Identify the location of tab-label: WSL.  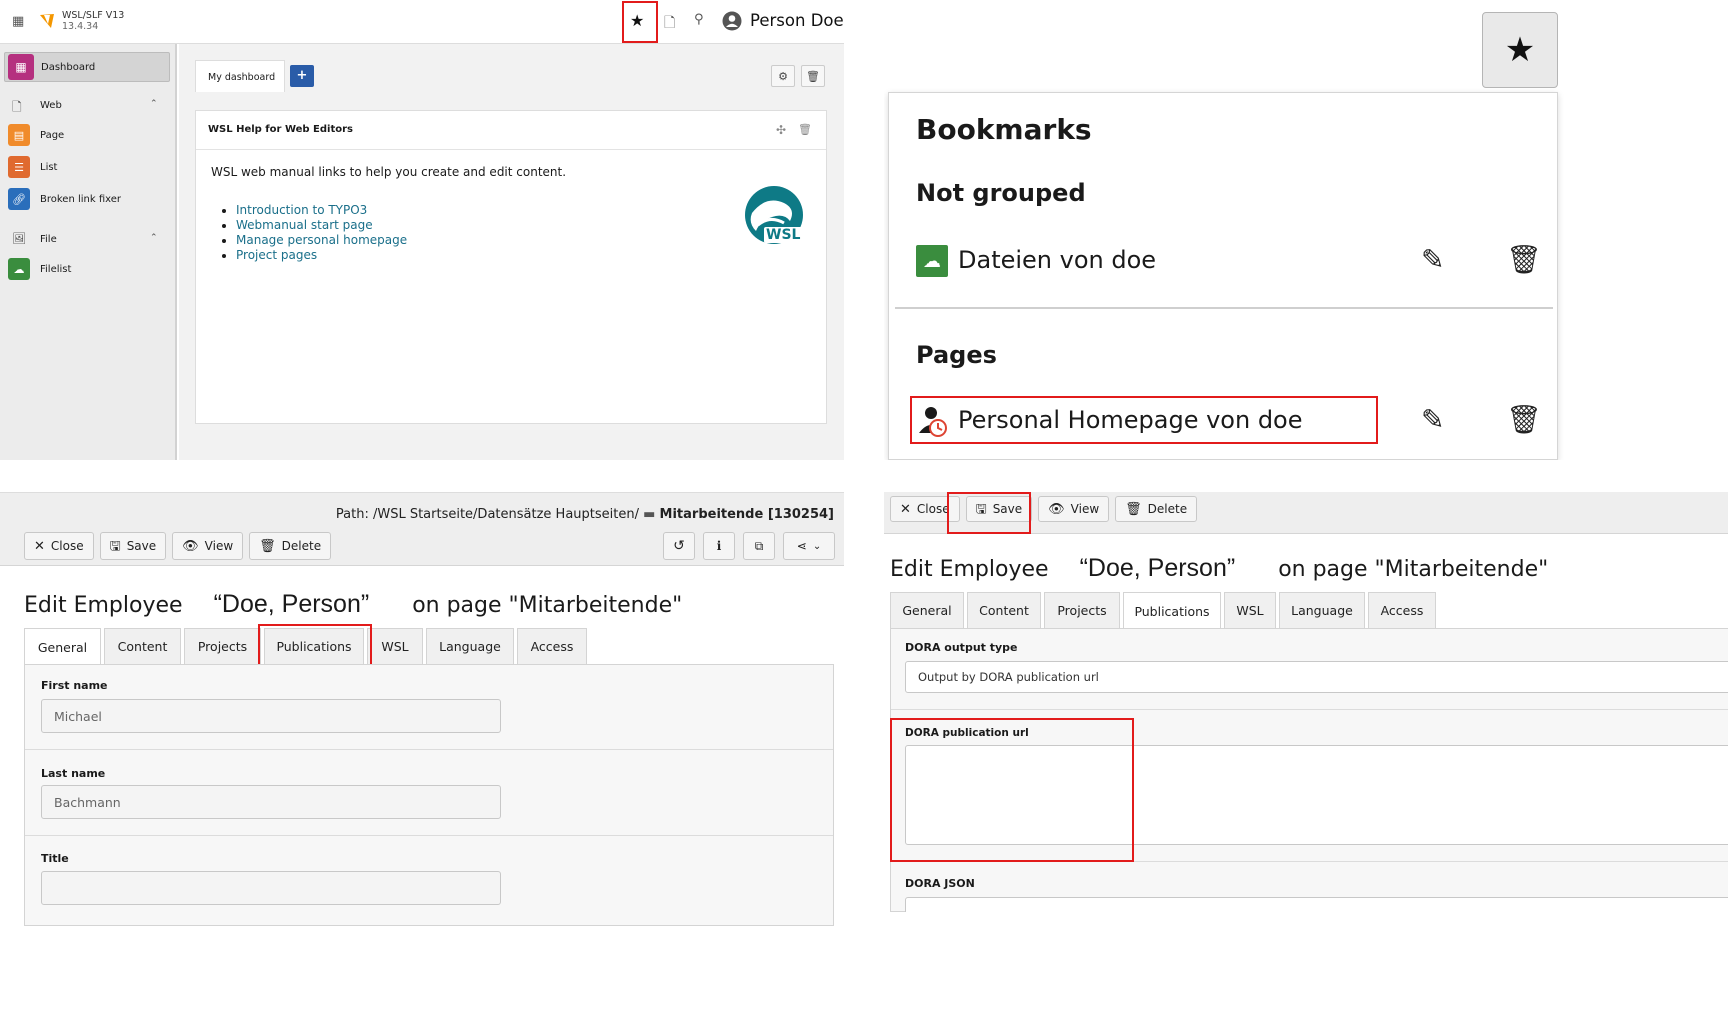
(395, 646).